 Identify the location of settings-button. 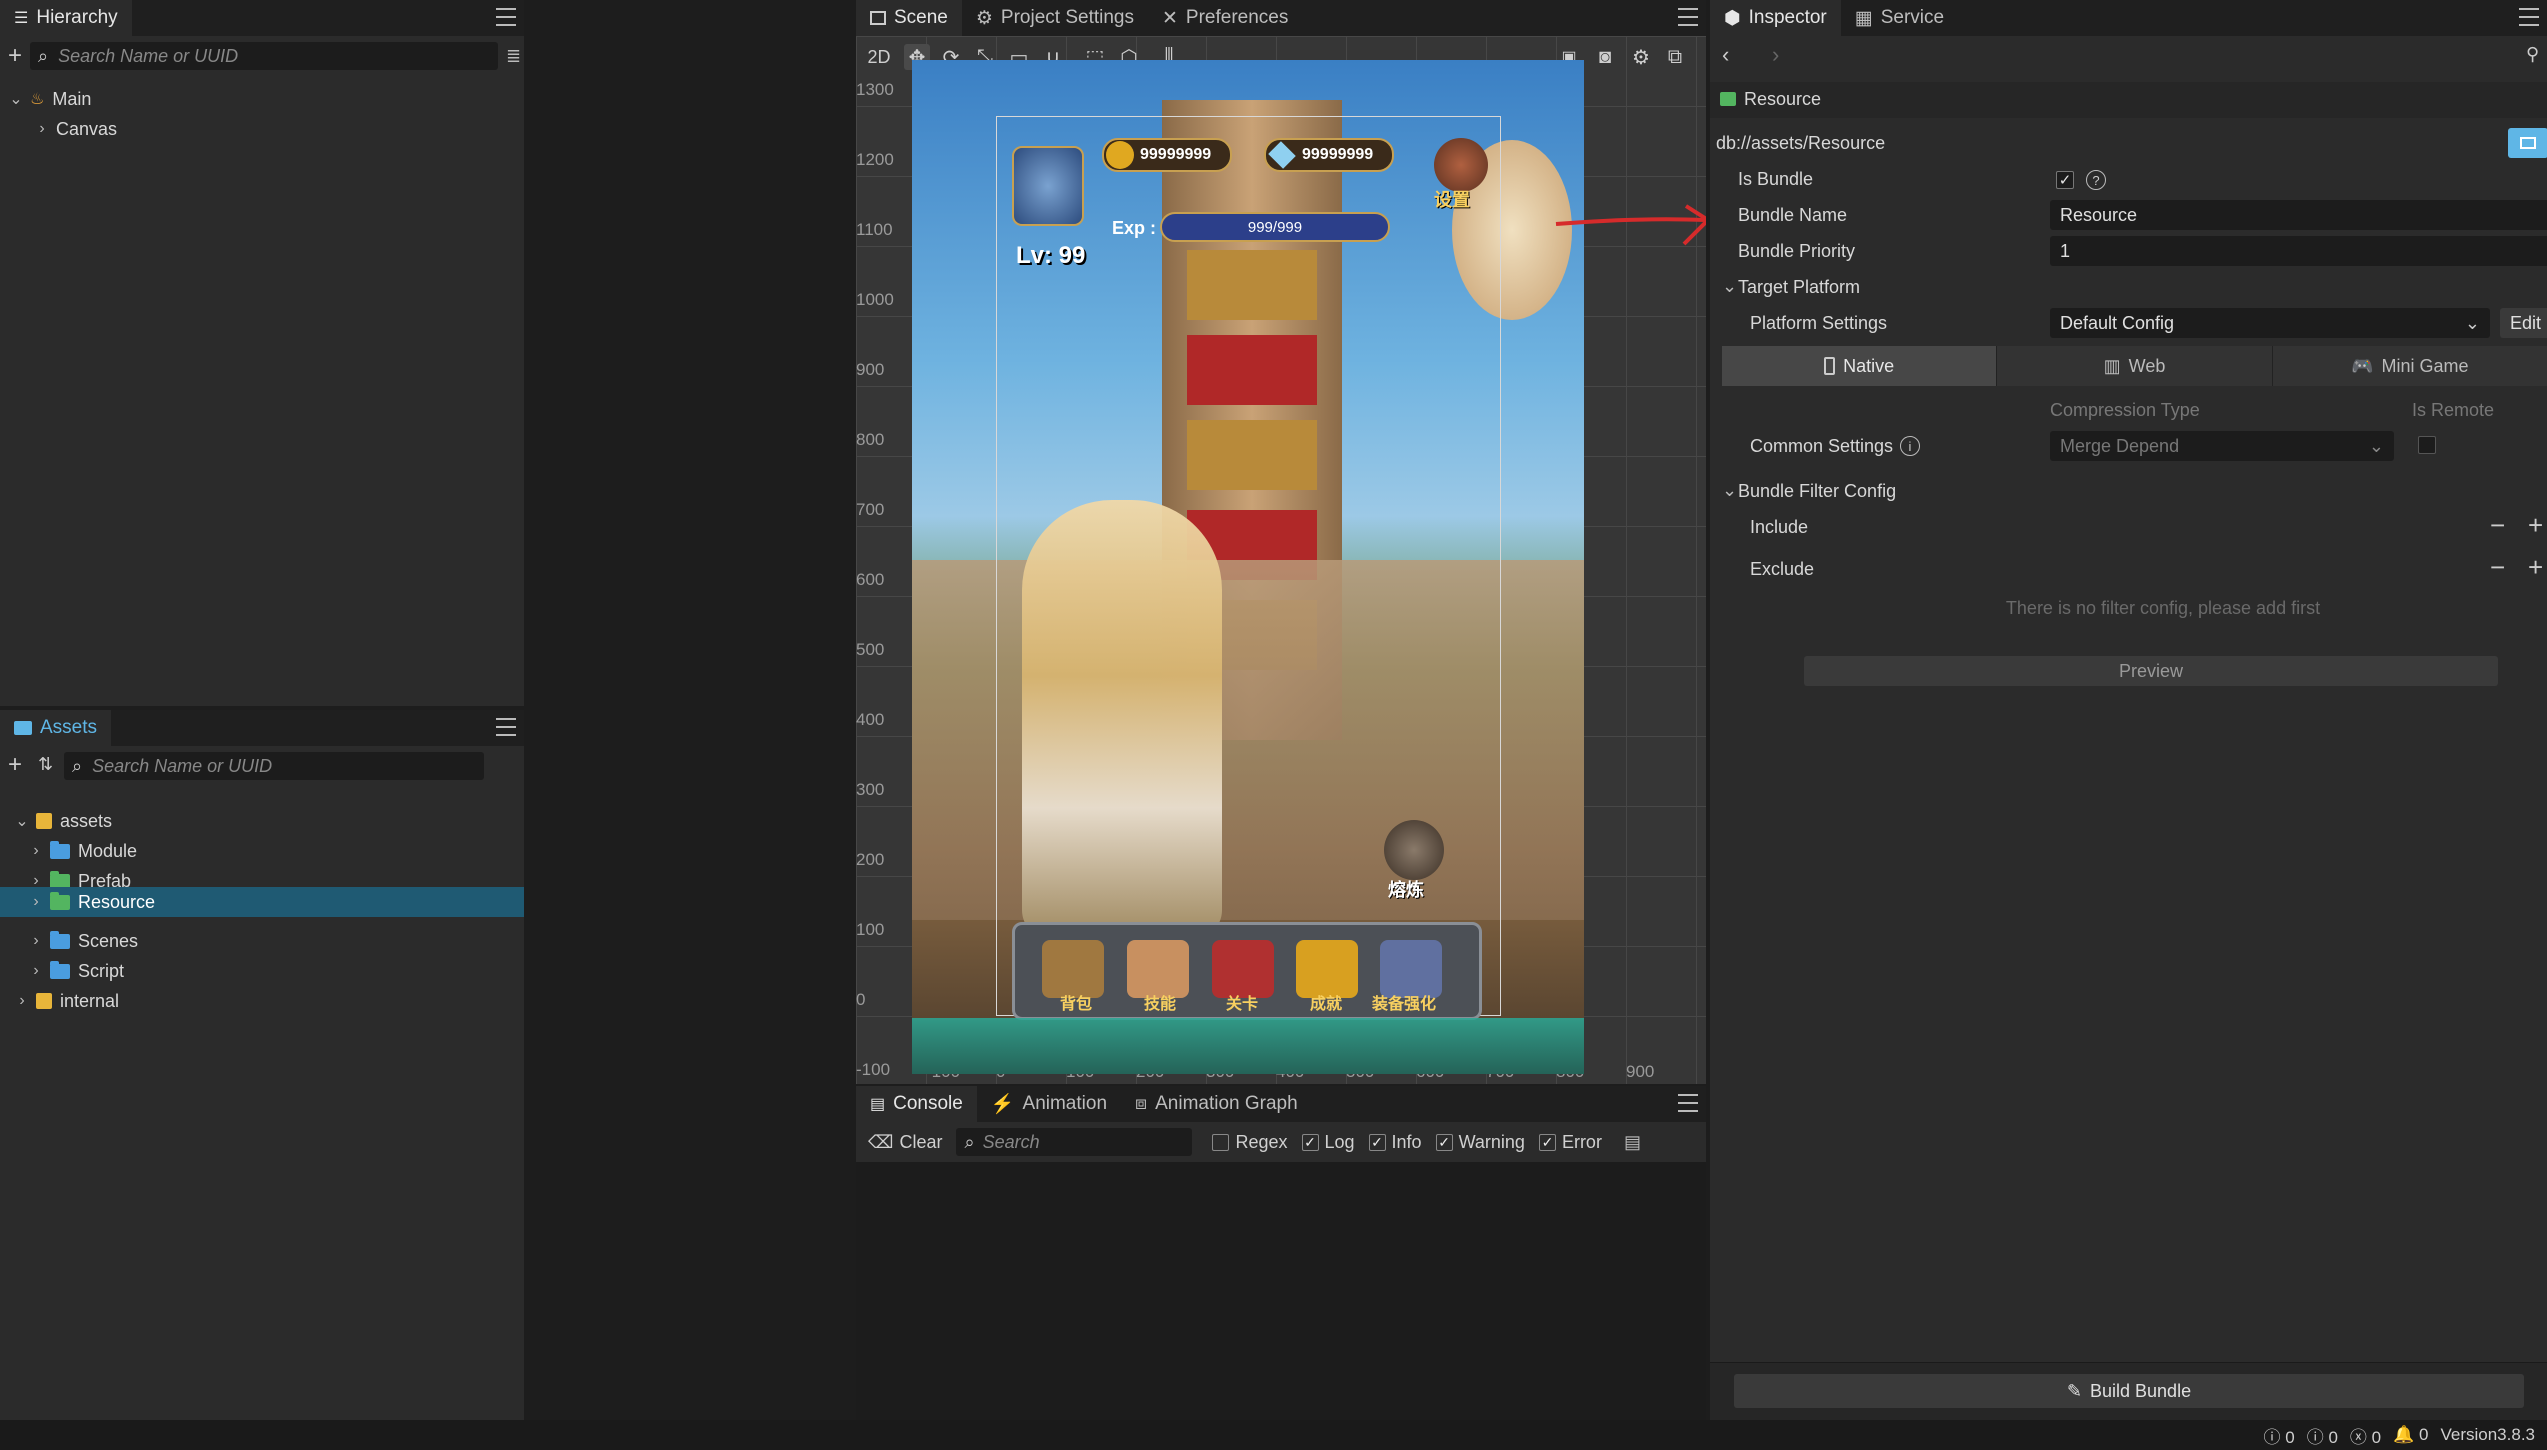
(1461, 165).